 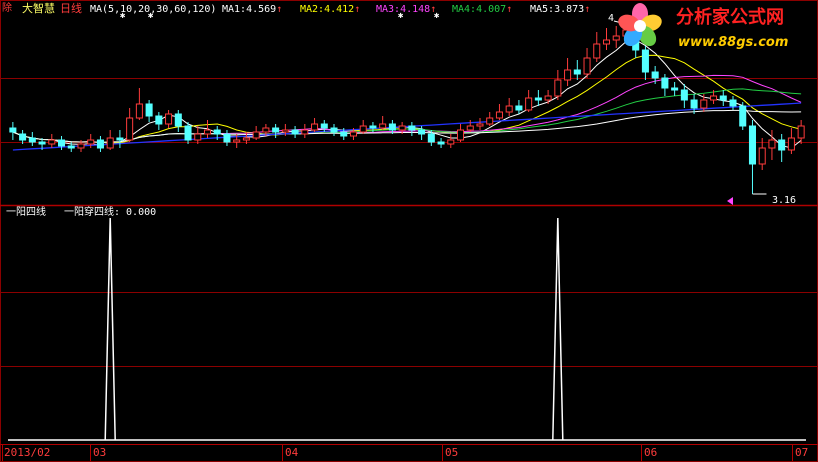 What do you see at coordinates (100, 452) in the screenshot?
I see `x-tick-03: 03` at bounding box center [100, 452].